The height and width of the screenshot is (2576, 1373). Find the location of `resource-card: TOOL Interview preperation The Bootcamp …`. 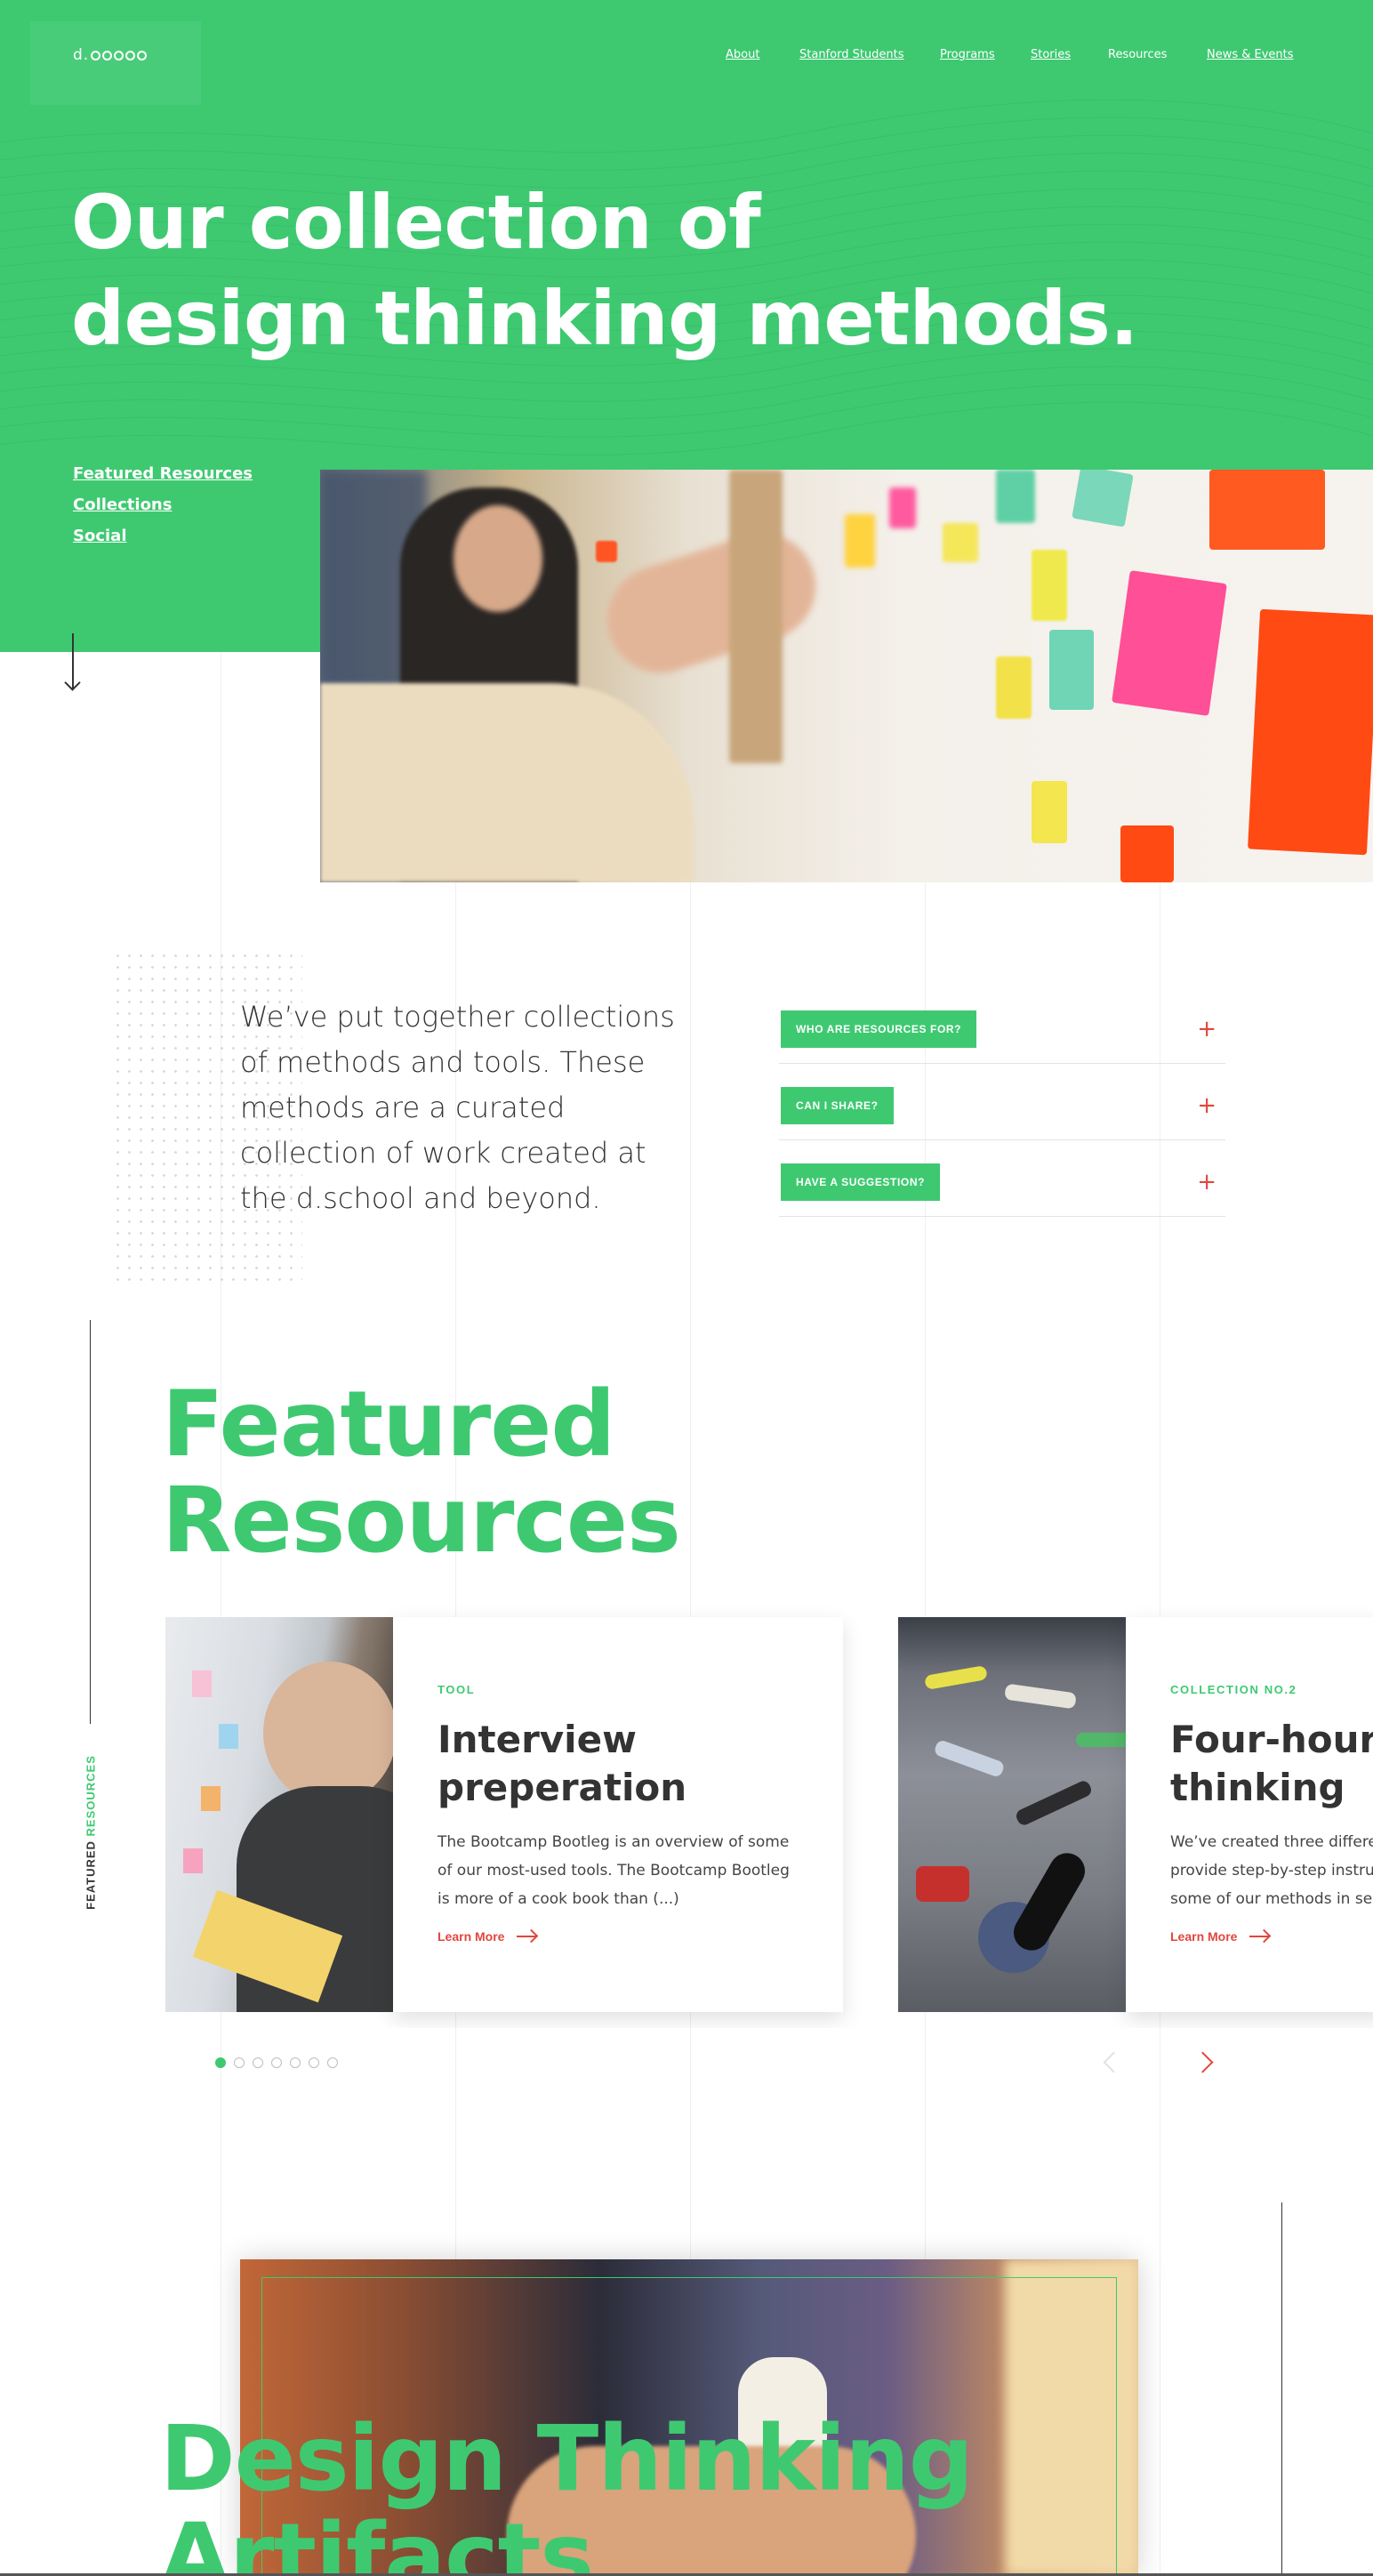

resource-card: TOOL Interview preperation The Bootcamp … is located at coordinates (504, 1814).